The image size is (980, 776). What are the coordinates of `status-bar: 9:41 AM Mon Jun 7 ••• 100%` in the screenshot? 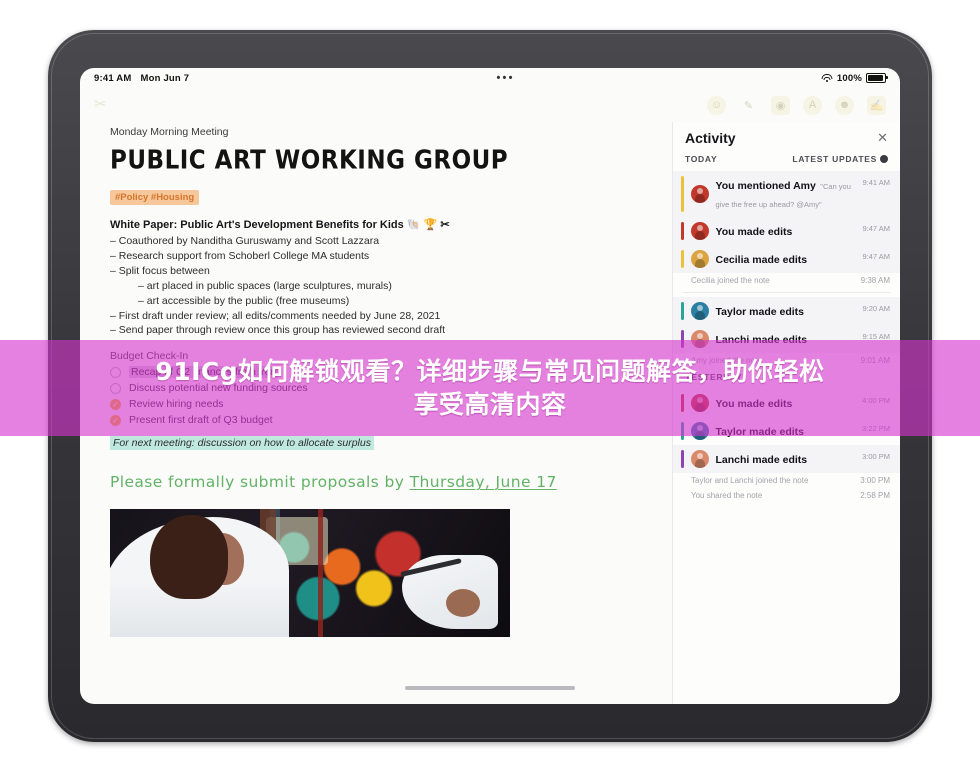 It's located at (490, 78).